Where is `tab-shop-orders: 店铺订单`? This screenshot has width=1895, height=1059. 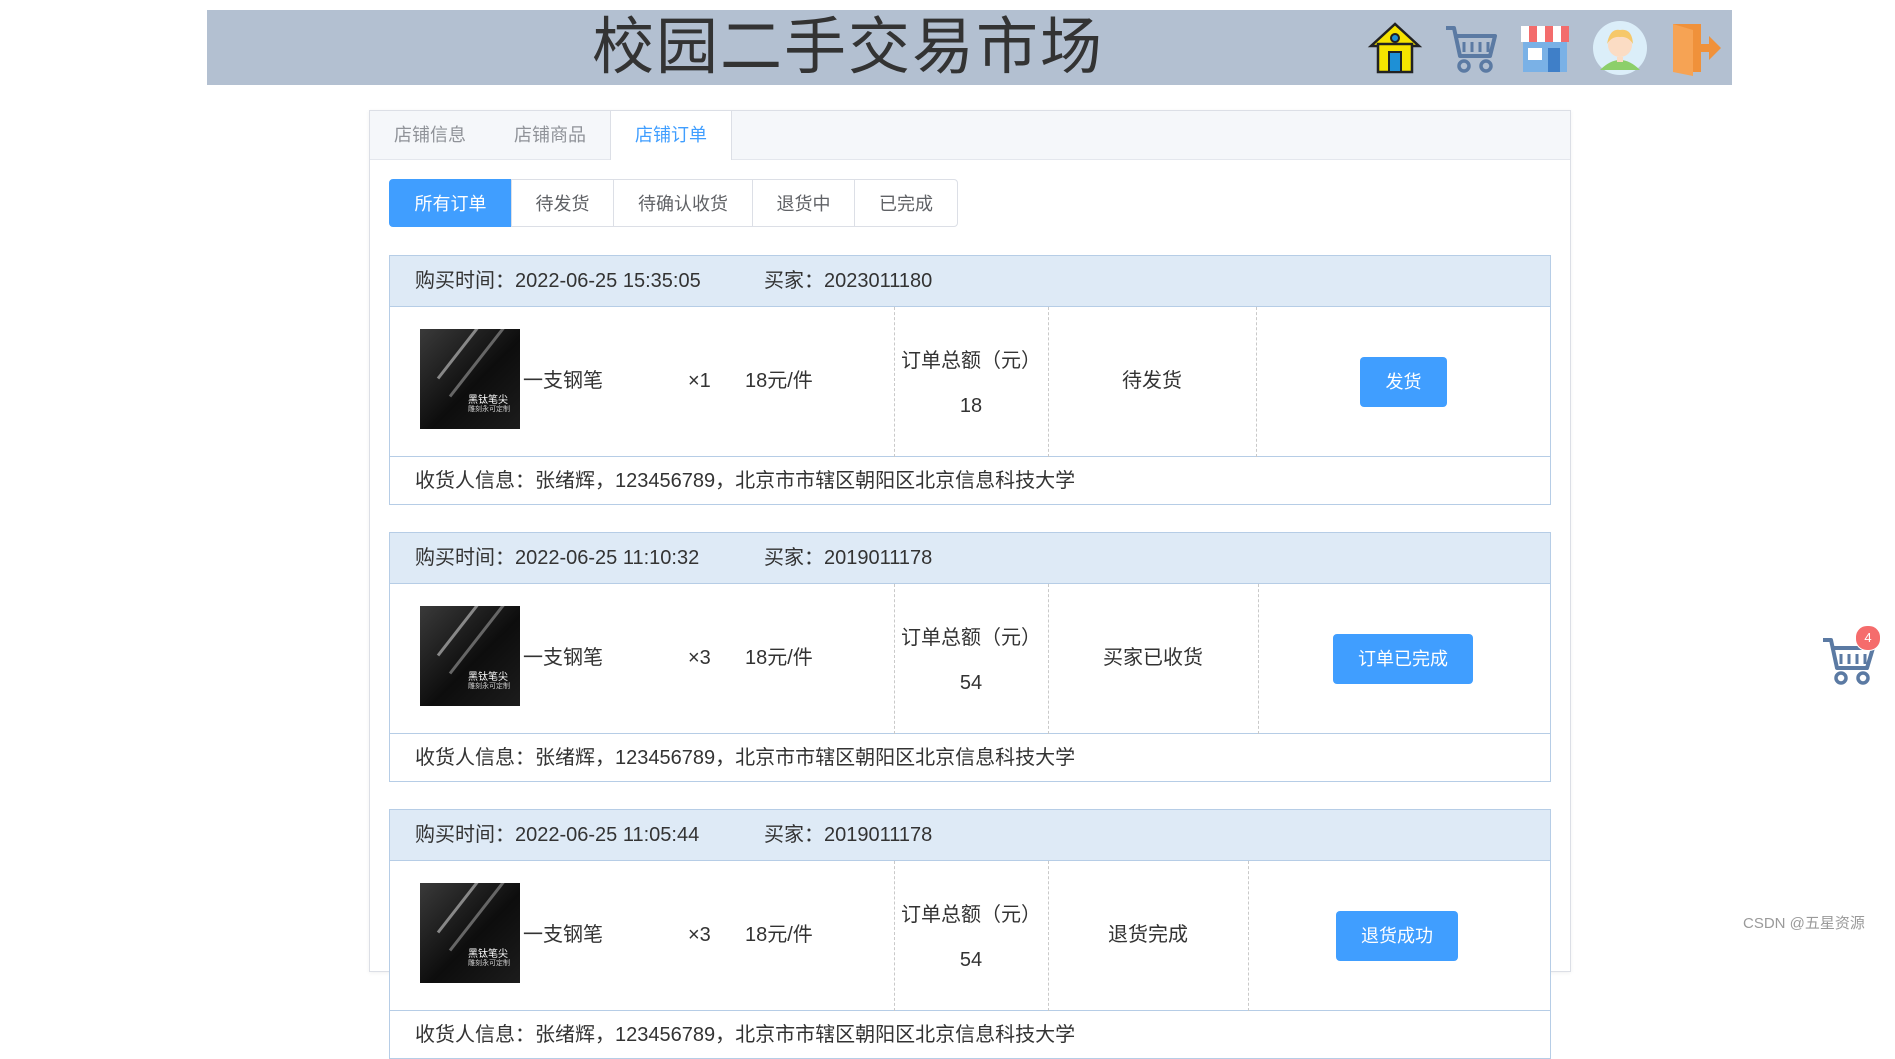 tab-shop-orders: 店铺订单 is located at coordinates (671, 135).